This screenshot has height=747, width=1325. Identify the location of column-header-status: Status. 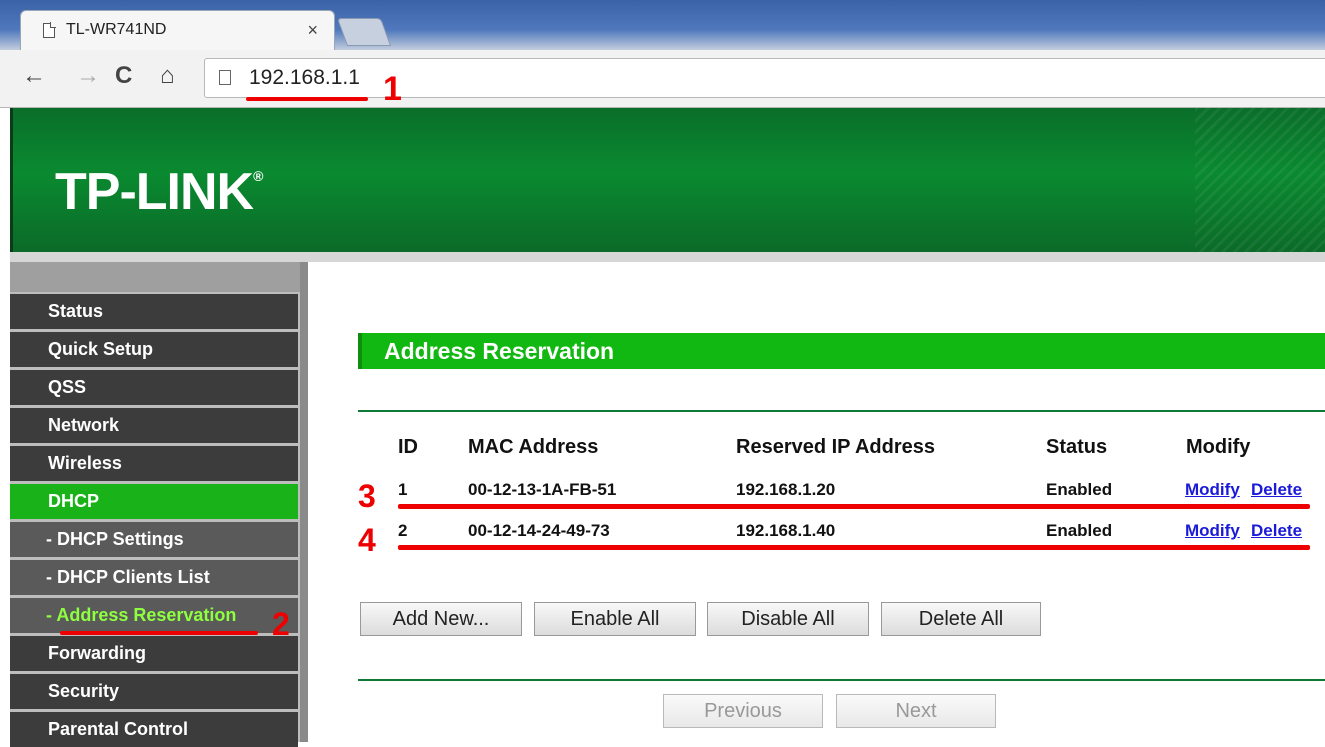
(1077, 447).